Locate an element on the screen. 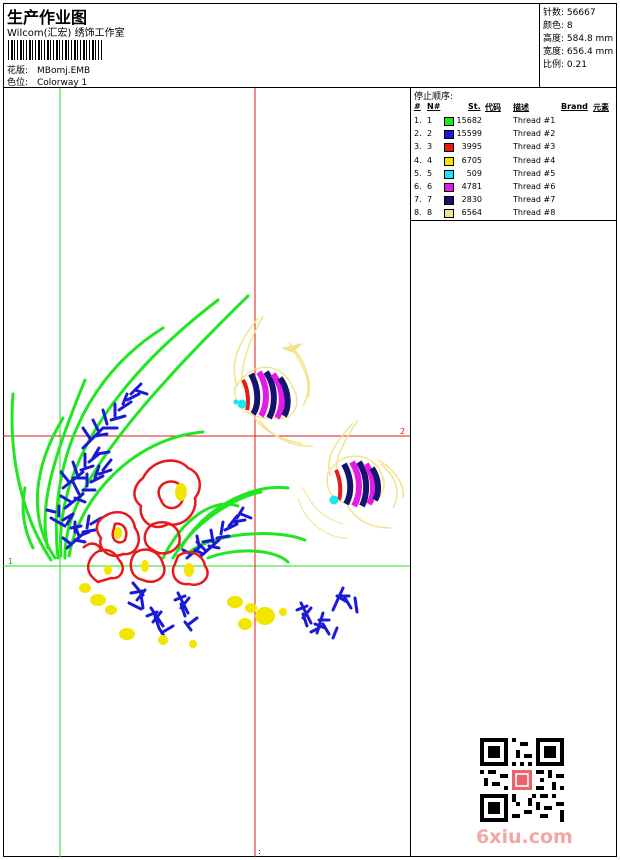  table-row: 7. 7 2830 Thread #7 is located at coordinates (514, 201).